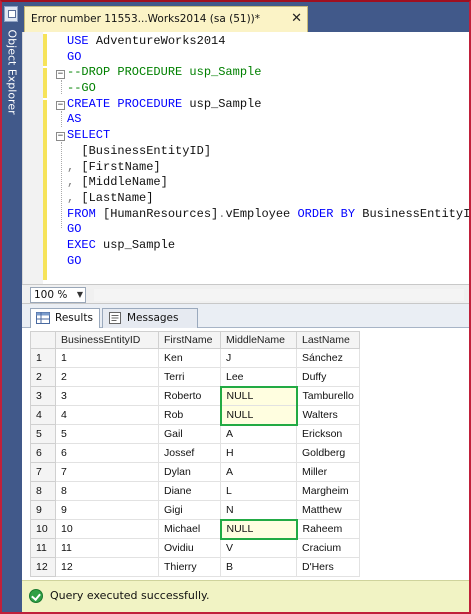  I want to click on table-row: 12 12 Thierry B D'Hers, so click(195, 567).